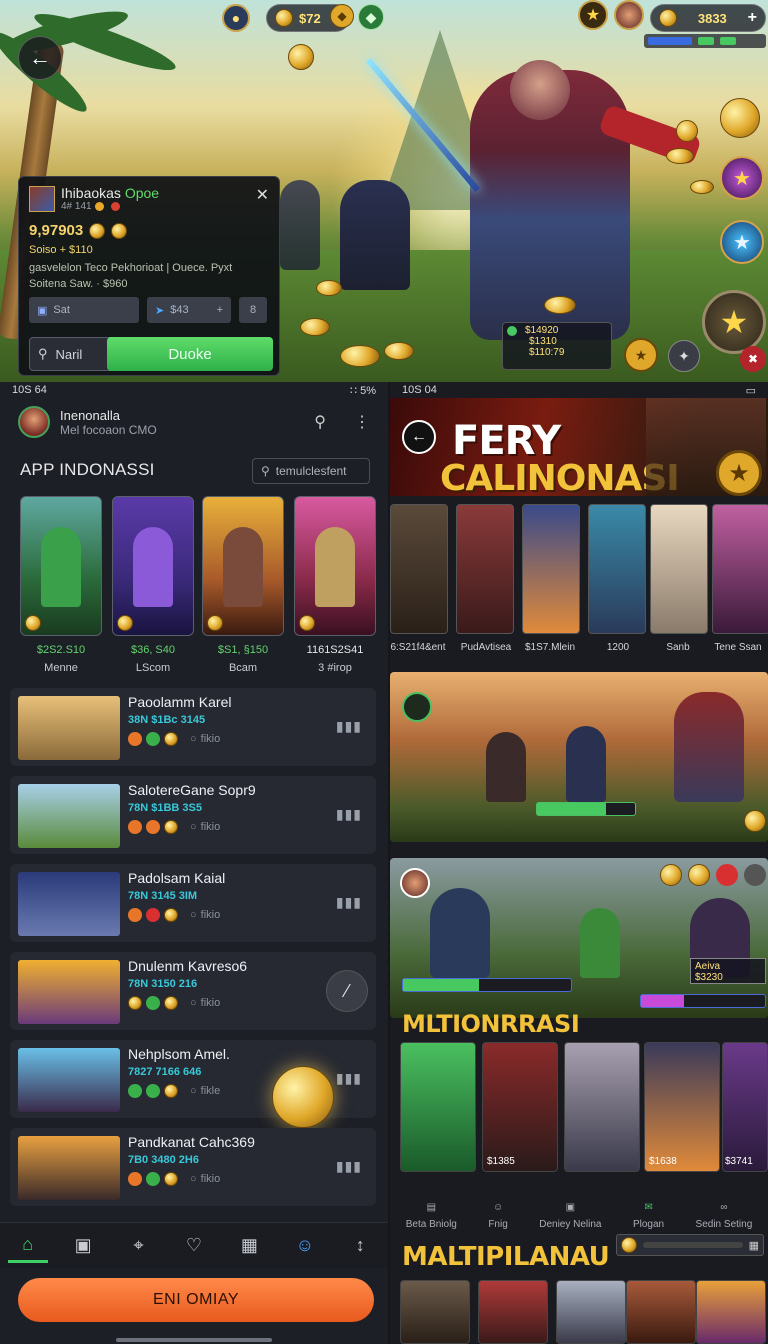 The width and height of the screenshot is (768, 1344). What do you see at coordinates (165, 1072) in the screenshot?
I see `list-item-sub: 7827 7166 646` at bounding box center [165, 1072].